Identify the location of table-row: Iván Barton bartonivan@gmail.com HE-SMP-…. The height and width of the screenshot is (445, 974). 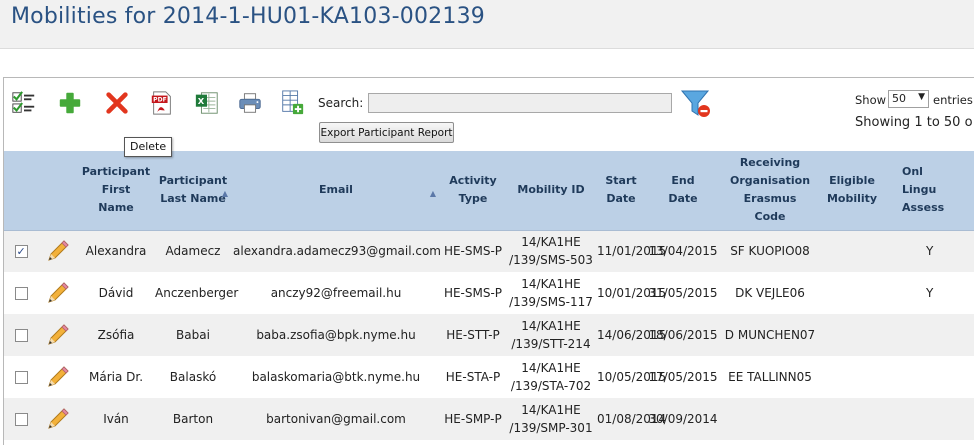
(489, 419).